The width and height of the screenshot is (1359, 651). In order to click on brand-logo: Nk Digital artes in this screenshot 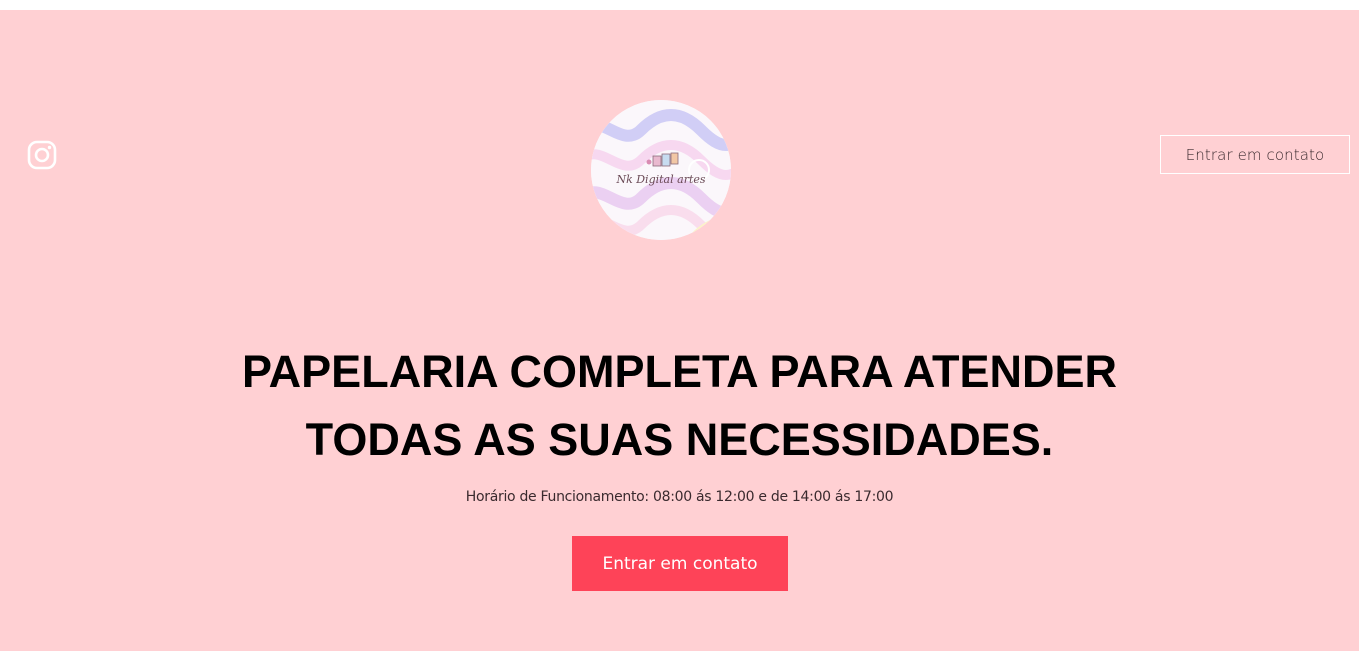, I will do `click(661, 170)`.